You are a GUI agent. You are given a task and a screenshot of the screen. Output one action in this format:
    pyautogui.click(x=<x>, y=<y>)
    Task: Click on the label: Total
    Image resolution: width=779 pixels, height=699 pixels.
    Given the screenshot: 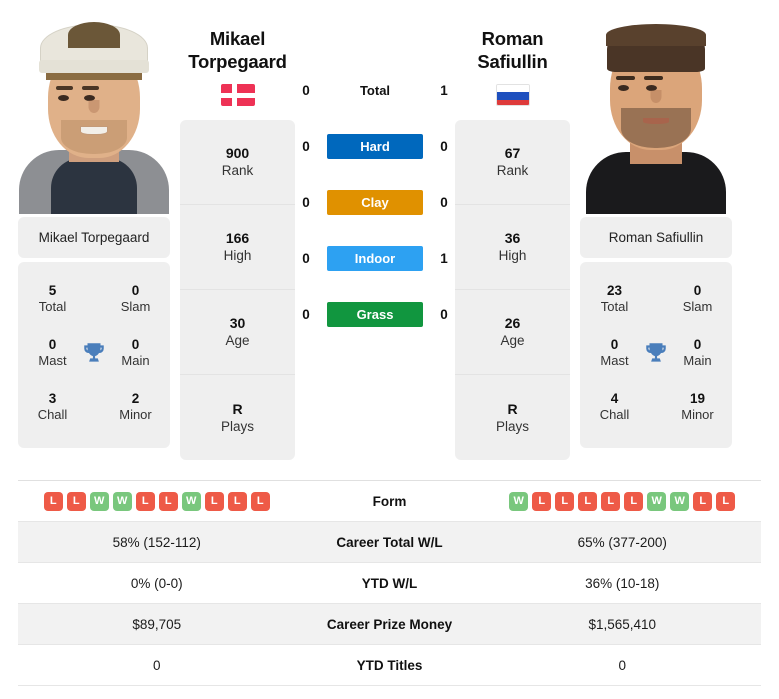 What is the action you would take?
    pyautogui.click(x=52, y=307)
    